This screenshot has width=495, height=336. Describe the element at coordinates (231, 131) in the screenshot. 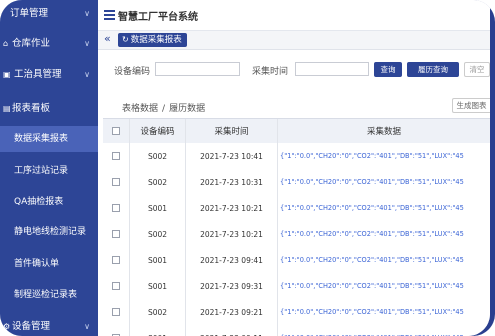

I see `header-collect-time: 采集时间` at that location.